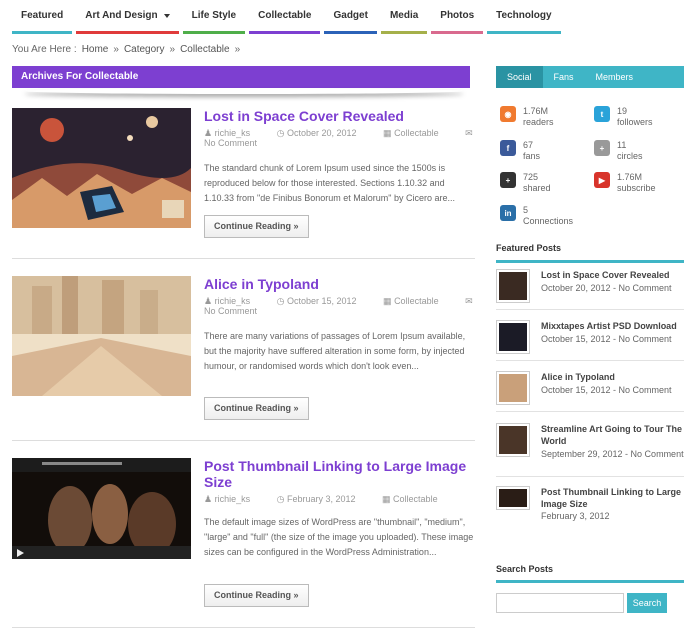 Image resolution: width=700 pixels, height=633 pixels. What do you see at coordinates (166, 15) in the screenshot?
I see `caret-down-icon` at bounding box center [166, 15].